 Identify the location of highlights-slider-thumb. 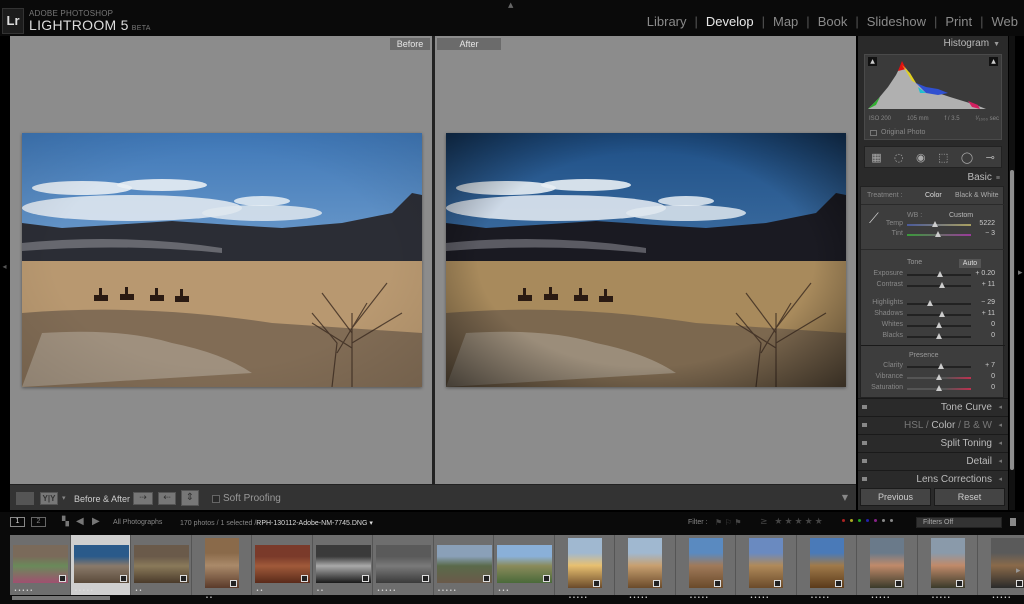
(930, 303).